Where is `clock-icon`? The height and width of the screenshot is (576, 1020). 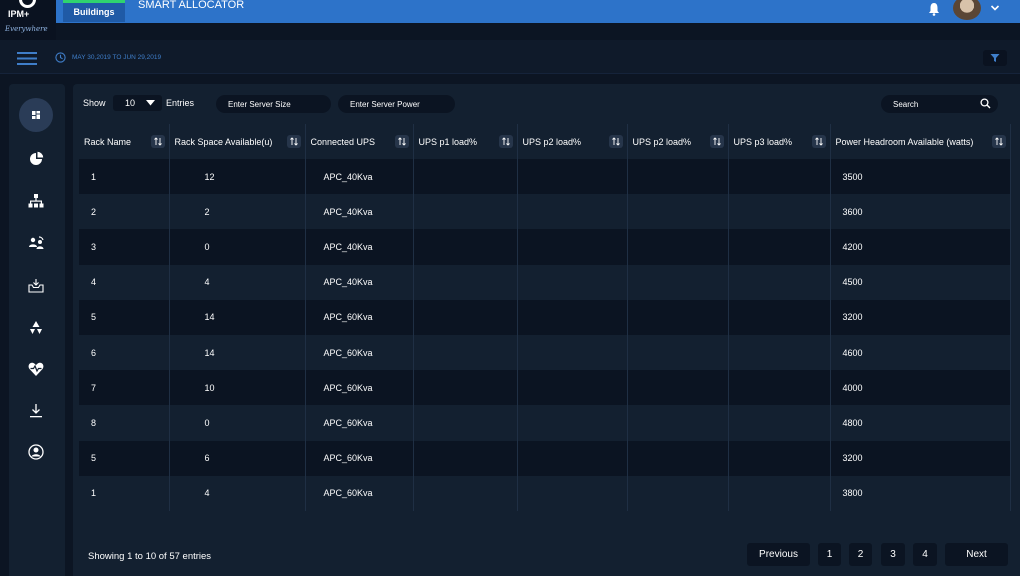 clock-icon is located at coordinates (60, 57).